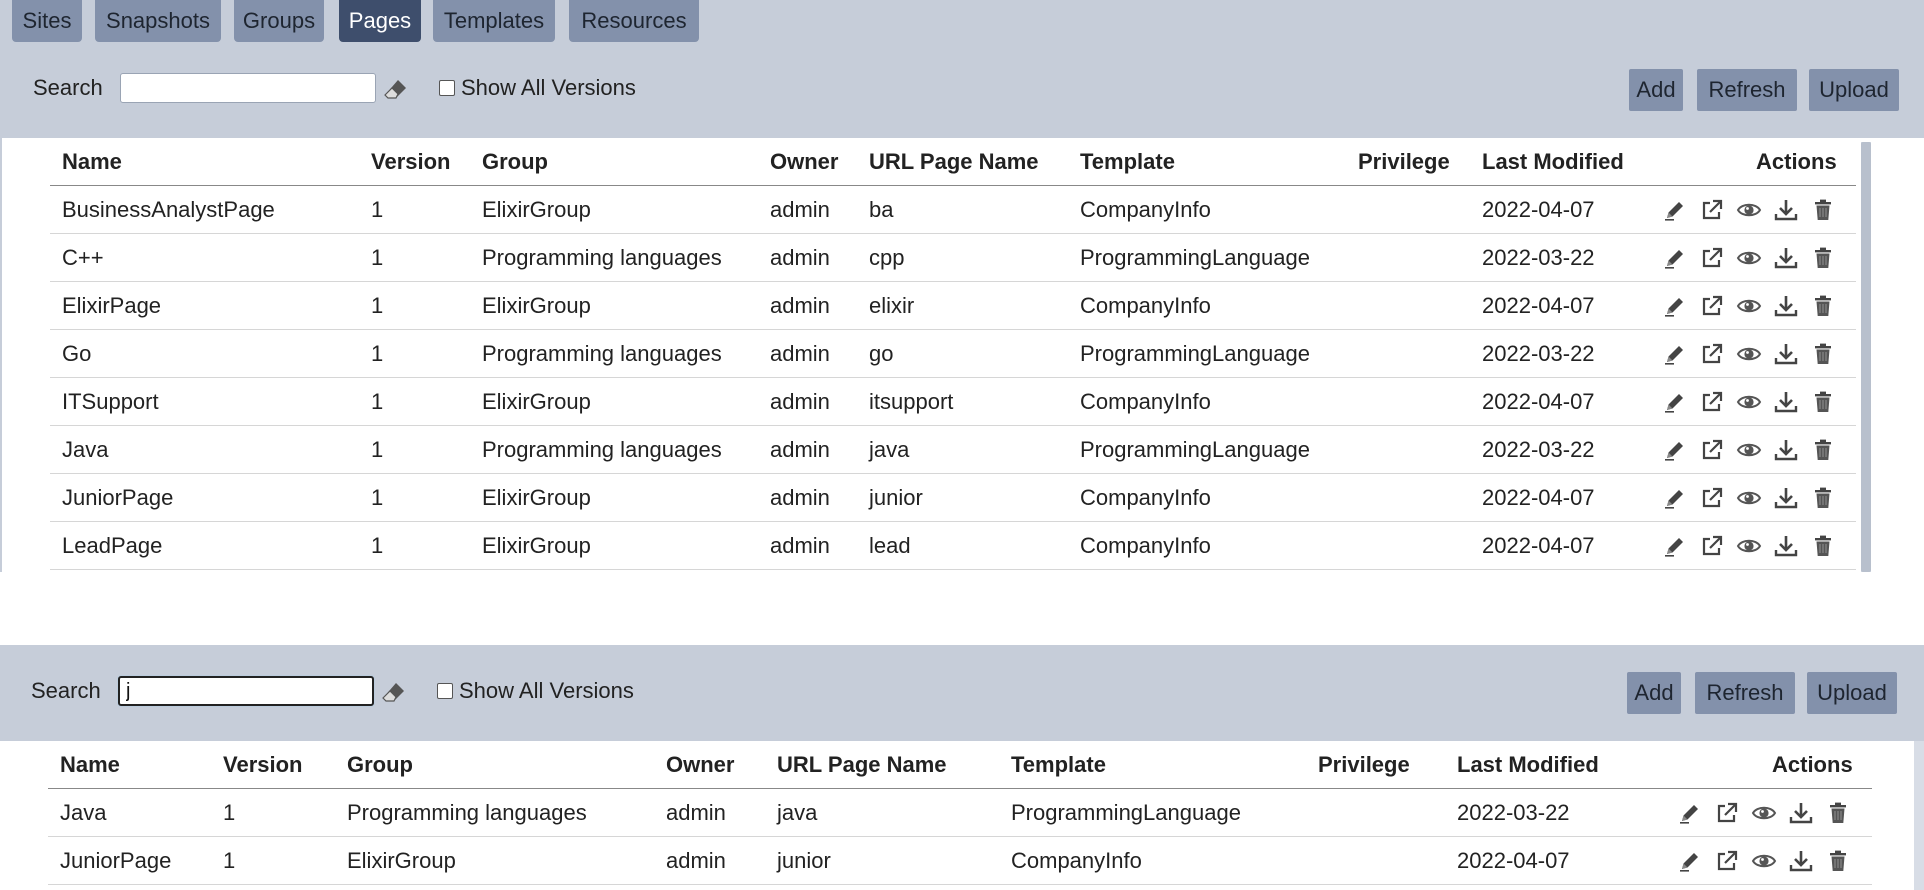 Image resolution: width=1924 pixels, height=890 pixels. What do you see at coordinates (158, 21) in the screenshot?
I see `tab-snapshots: Snapshots` at bounding box center [158, 21].